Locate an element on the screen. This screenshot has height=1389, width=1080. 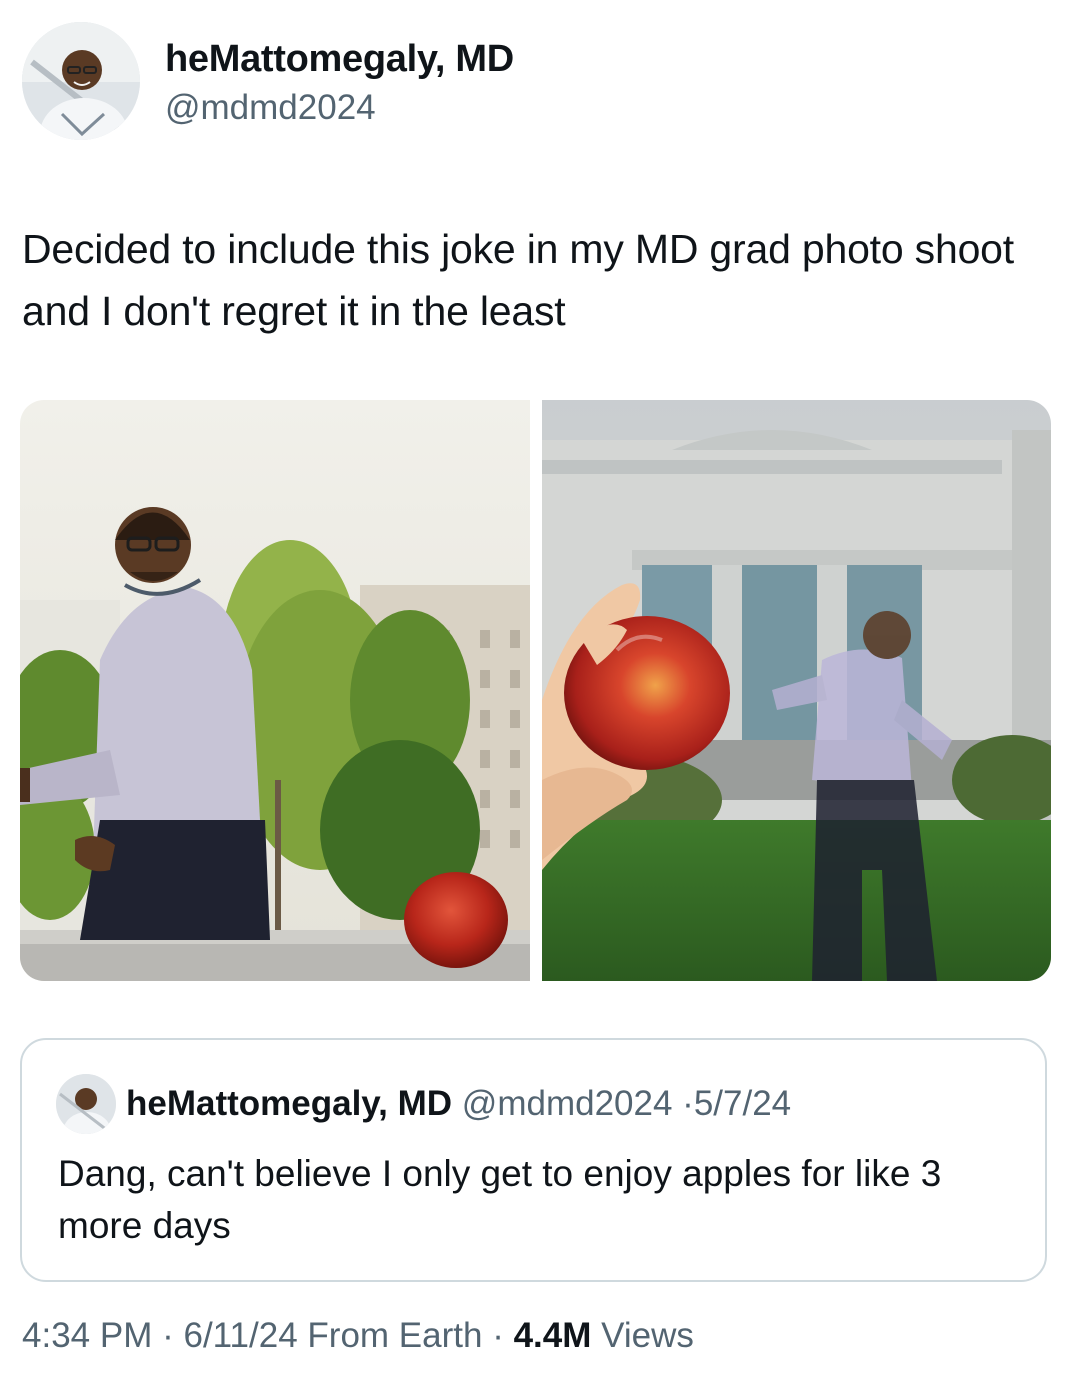
author-avatar is located at coordinates (81, 81).